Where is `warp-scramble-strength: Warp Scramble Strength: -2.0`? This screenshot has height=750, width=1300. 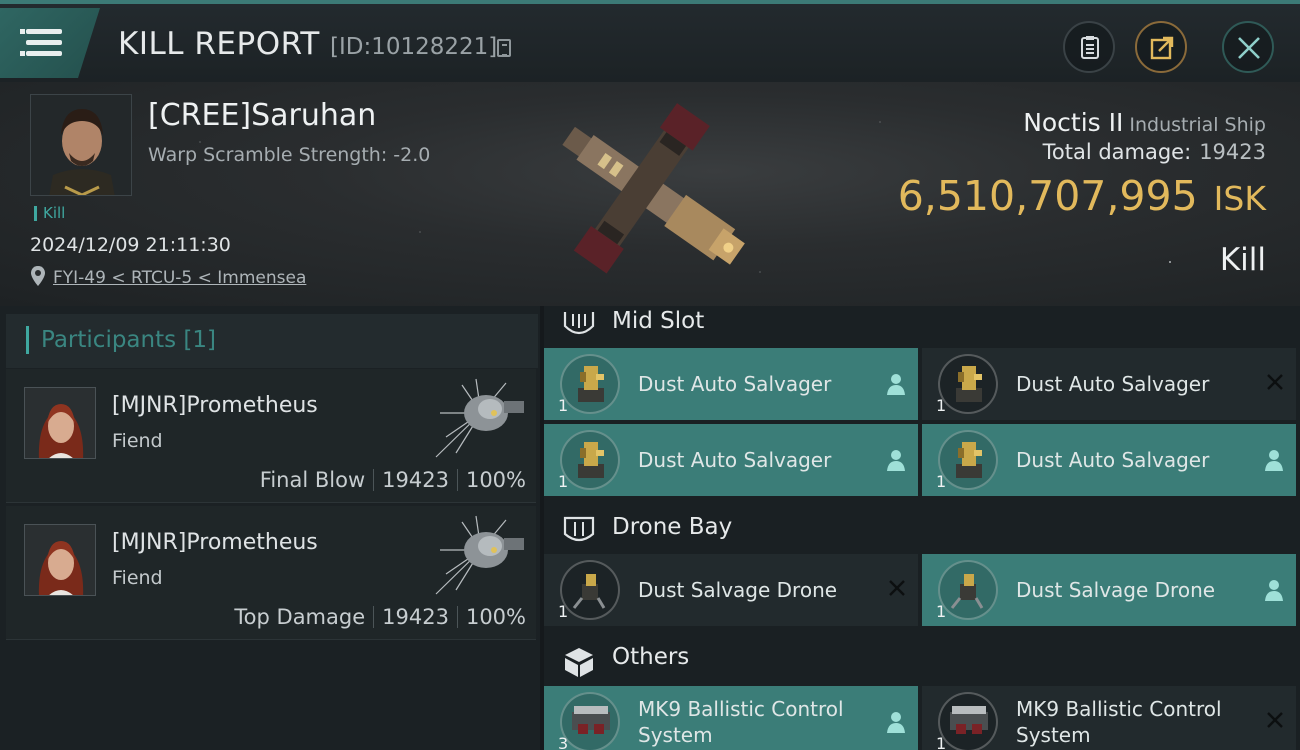 warp-scramble-strength: Warp Scramble Strength: -2.0 is located at coordinates (289, 155).